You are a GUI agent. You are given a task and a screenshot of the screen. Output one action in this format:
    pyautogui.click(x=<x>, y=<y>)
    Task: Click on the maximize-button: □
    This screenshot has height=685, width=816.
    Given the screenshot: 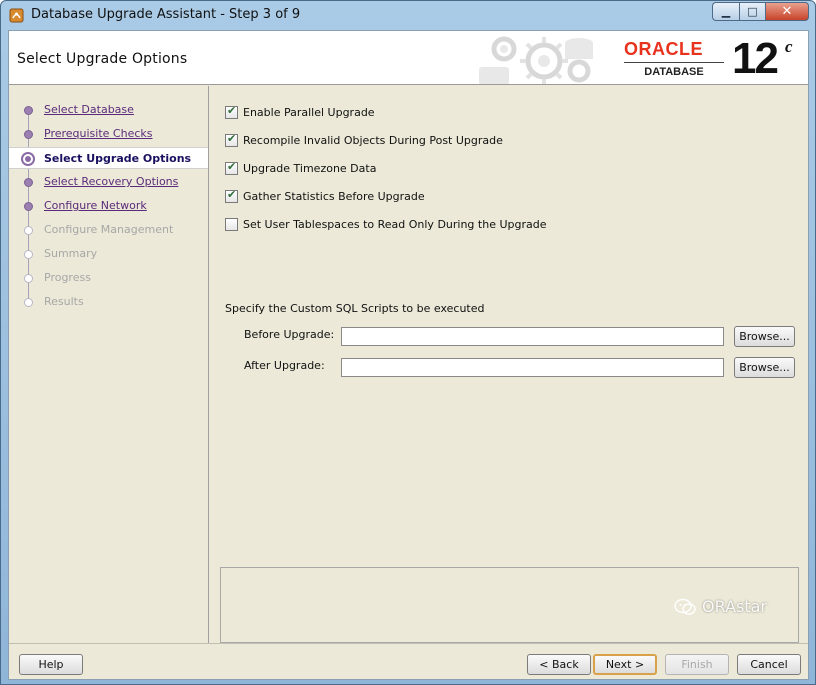 What is the action you would take?
    pyautogui.click(x=752, y=11)
    